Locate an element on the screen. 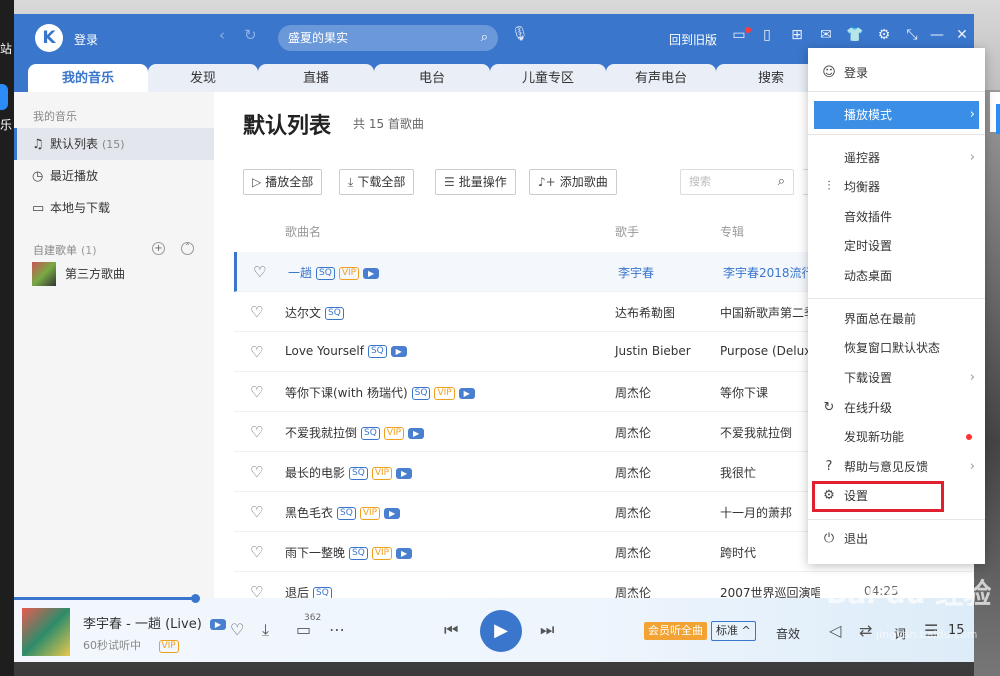 This screenshot has height=676, width=1000. close-icon: ✕ is located at coordinates (962, 35).